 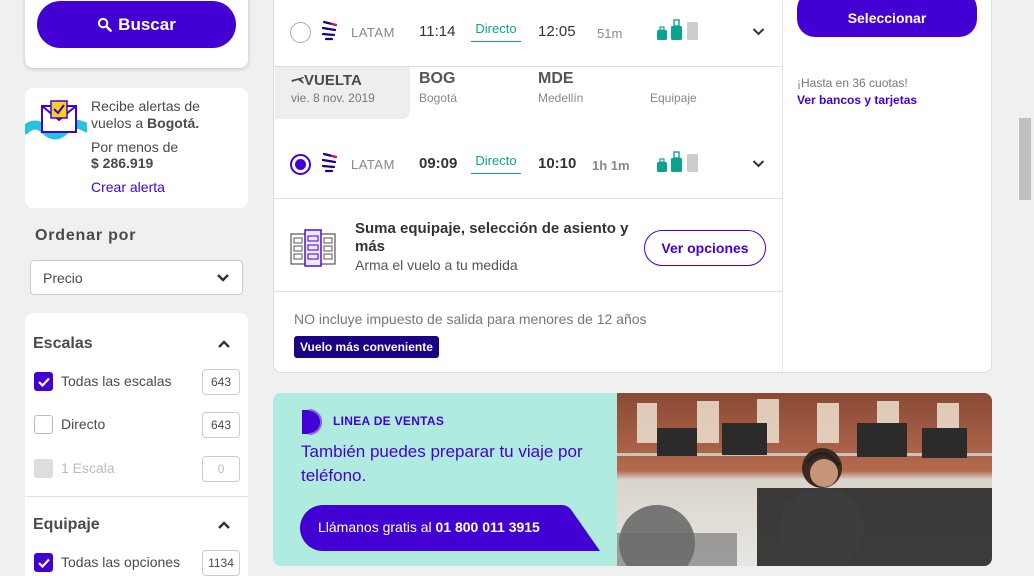 What do you see at coordinates (561, 98) in the screenshot?
I see `destination-city: Medellín` at bounding box center [561, 98].